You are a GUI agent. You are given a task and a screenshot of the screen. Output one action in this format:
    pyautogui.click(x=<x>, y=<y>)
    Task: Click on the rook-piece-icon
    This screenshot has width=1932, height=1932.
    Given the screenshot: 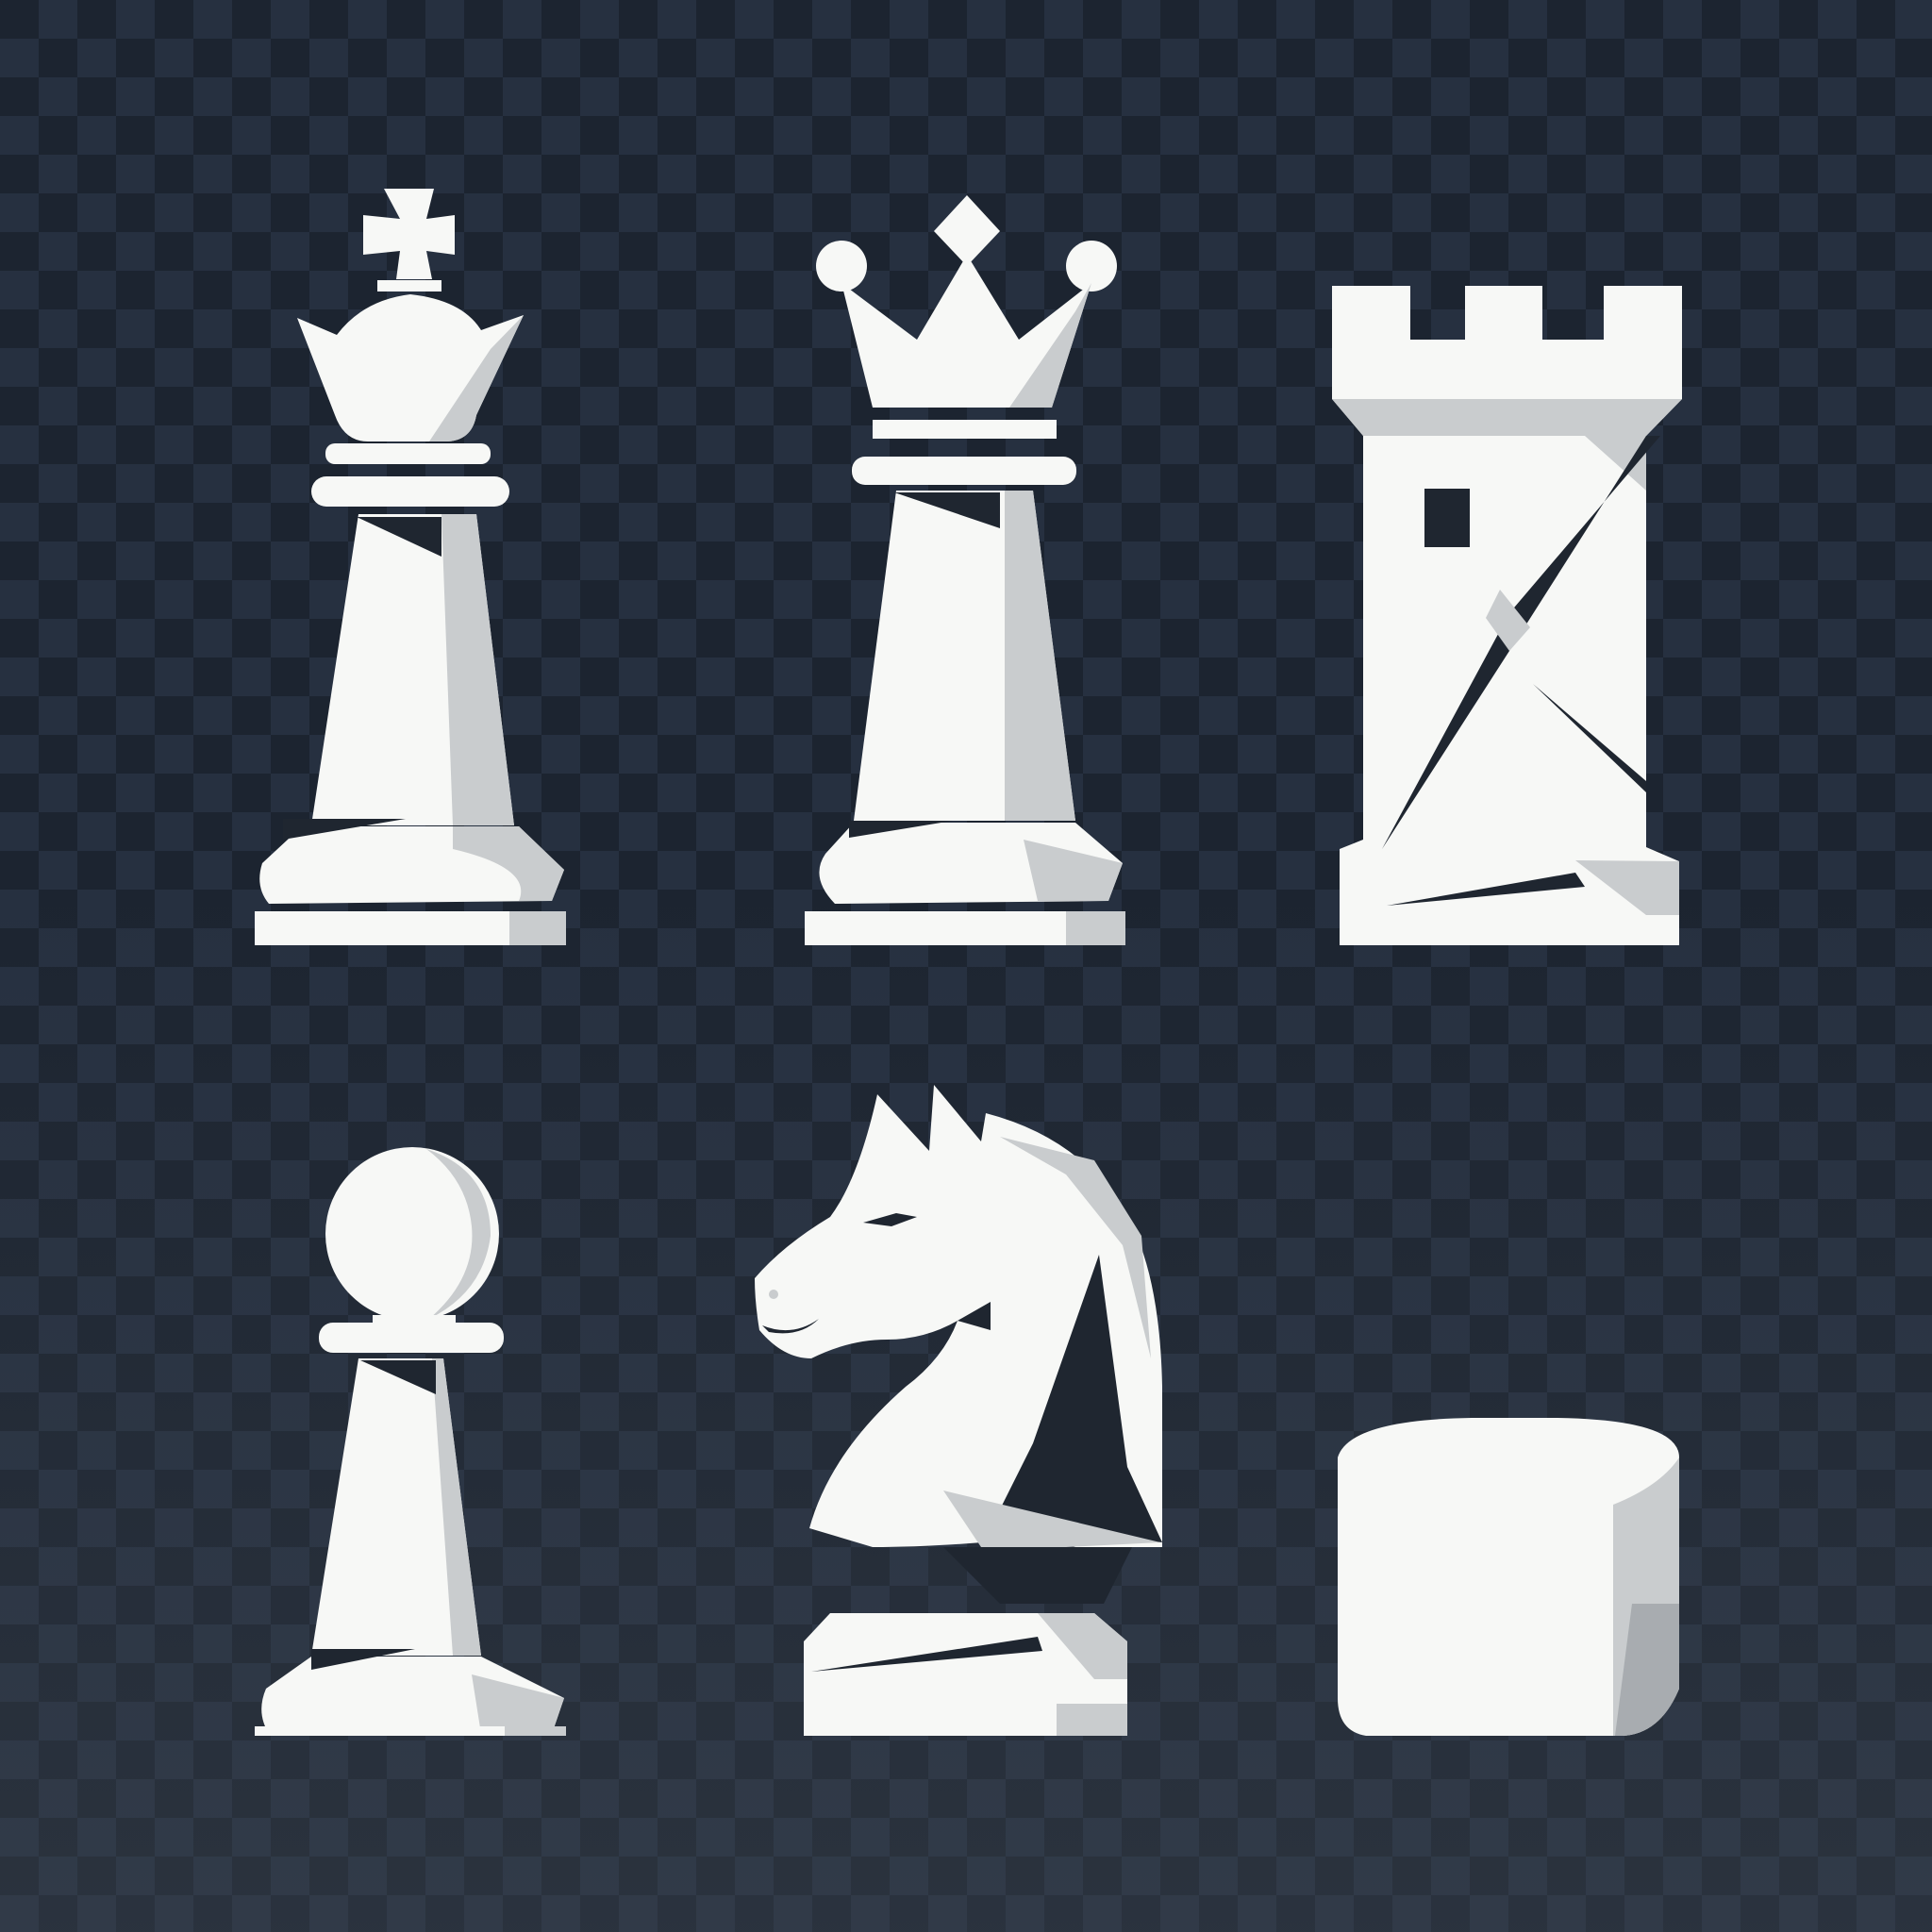 What is the action you would take?
    pyautogui.click(x=1507, y=615)
    